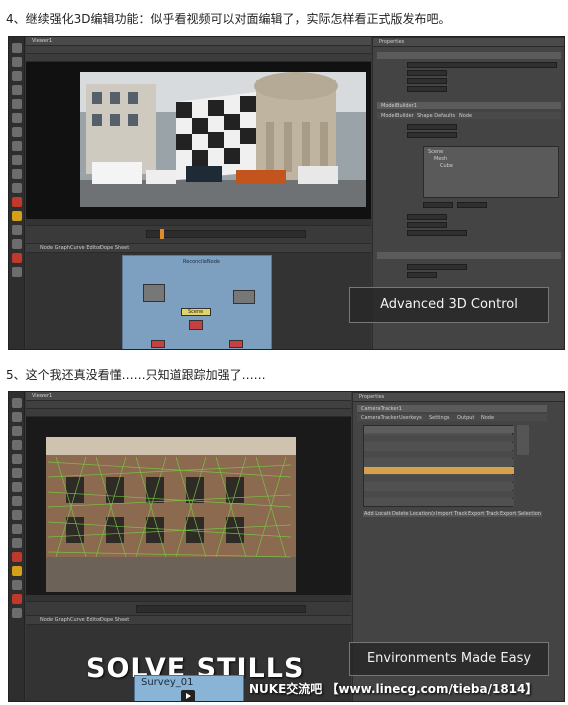  I want to click on locations-table, so click(438, 466).